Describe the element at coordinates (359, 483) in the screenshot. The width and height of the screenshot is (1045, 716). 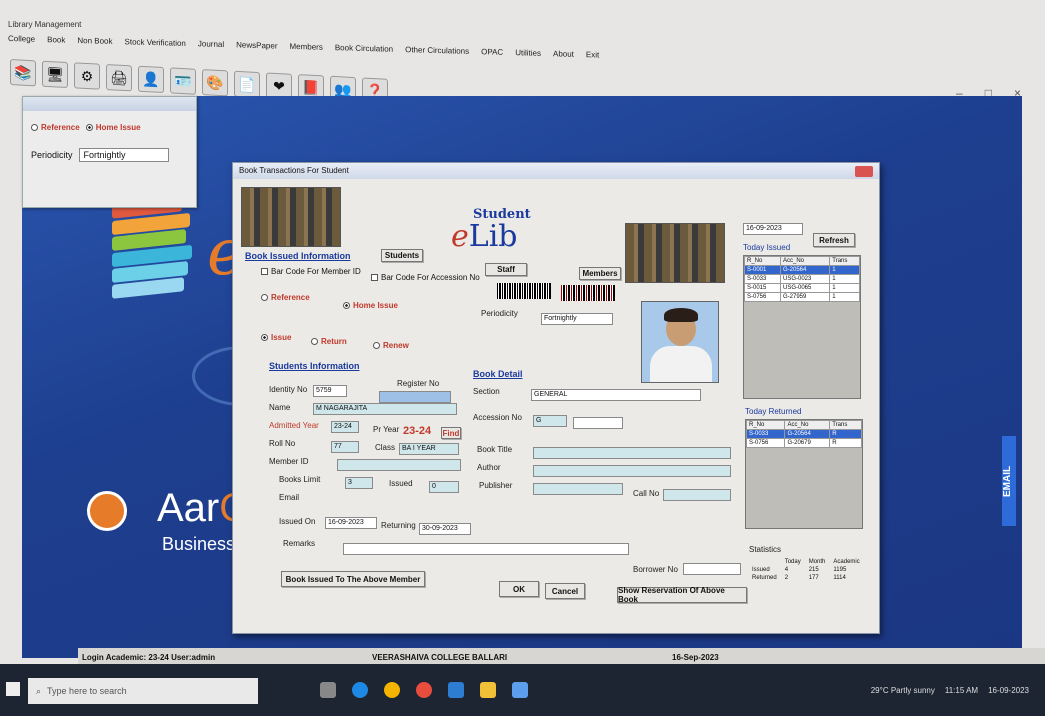
I see `books-limit-field: 3` at that location.